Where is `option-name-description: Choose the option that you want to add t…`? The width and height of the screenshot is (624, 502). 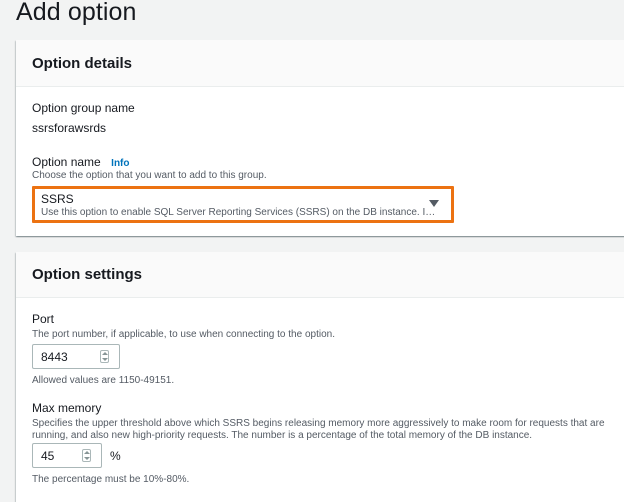 option-name-description: Choose the option that you want to add t… is located at coordinates (149, 175).